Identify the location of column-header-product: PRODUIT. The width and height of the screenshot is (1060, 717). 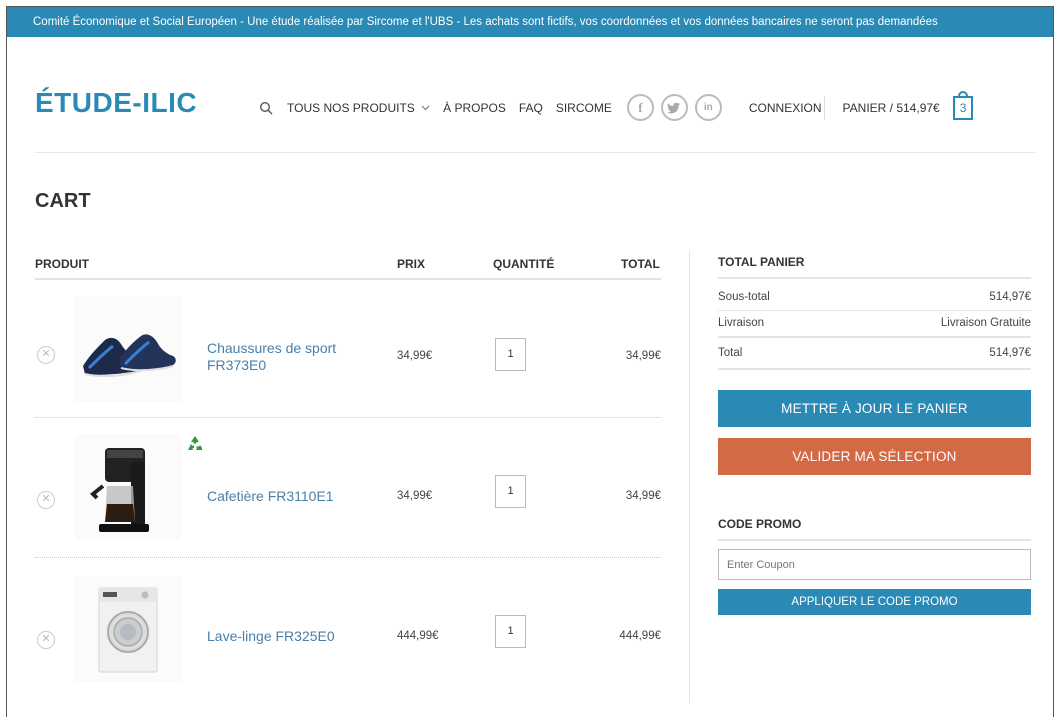
(62, 264).